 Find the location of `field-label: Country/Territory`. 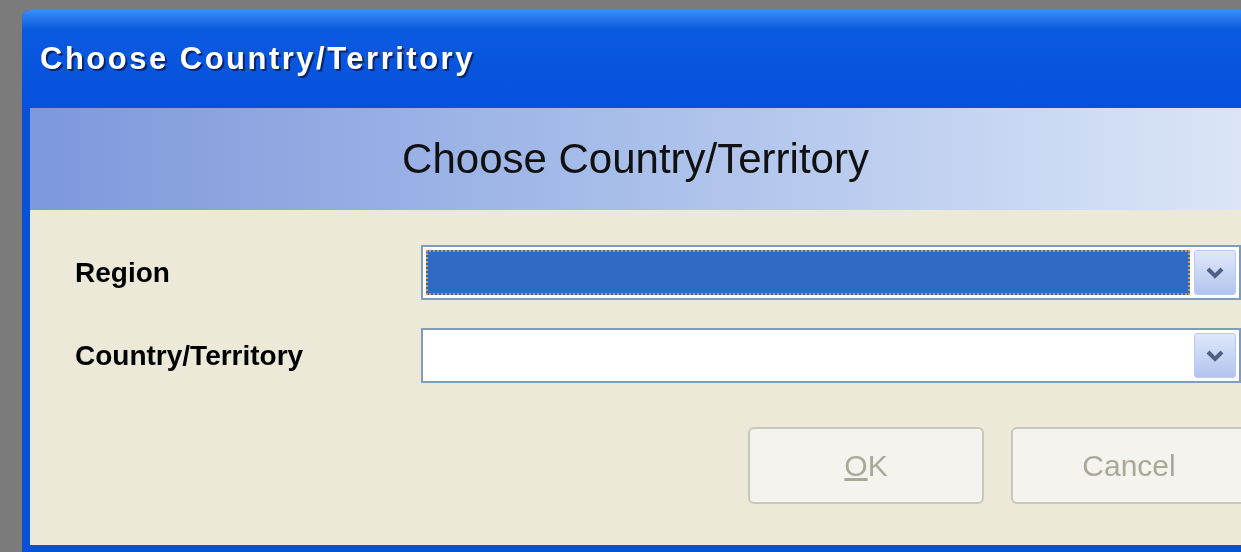

field-label: Country/Territory is located at coordinates (190, 355).